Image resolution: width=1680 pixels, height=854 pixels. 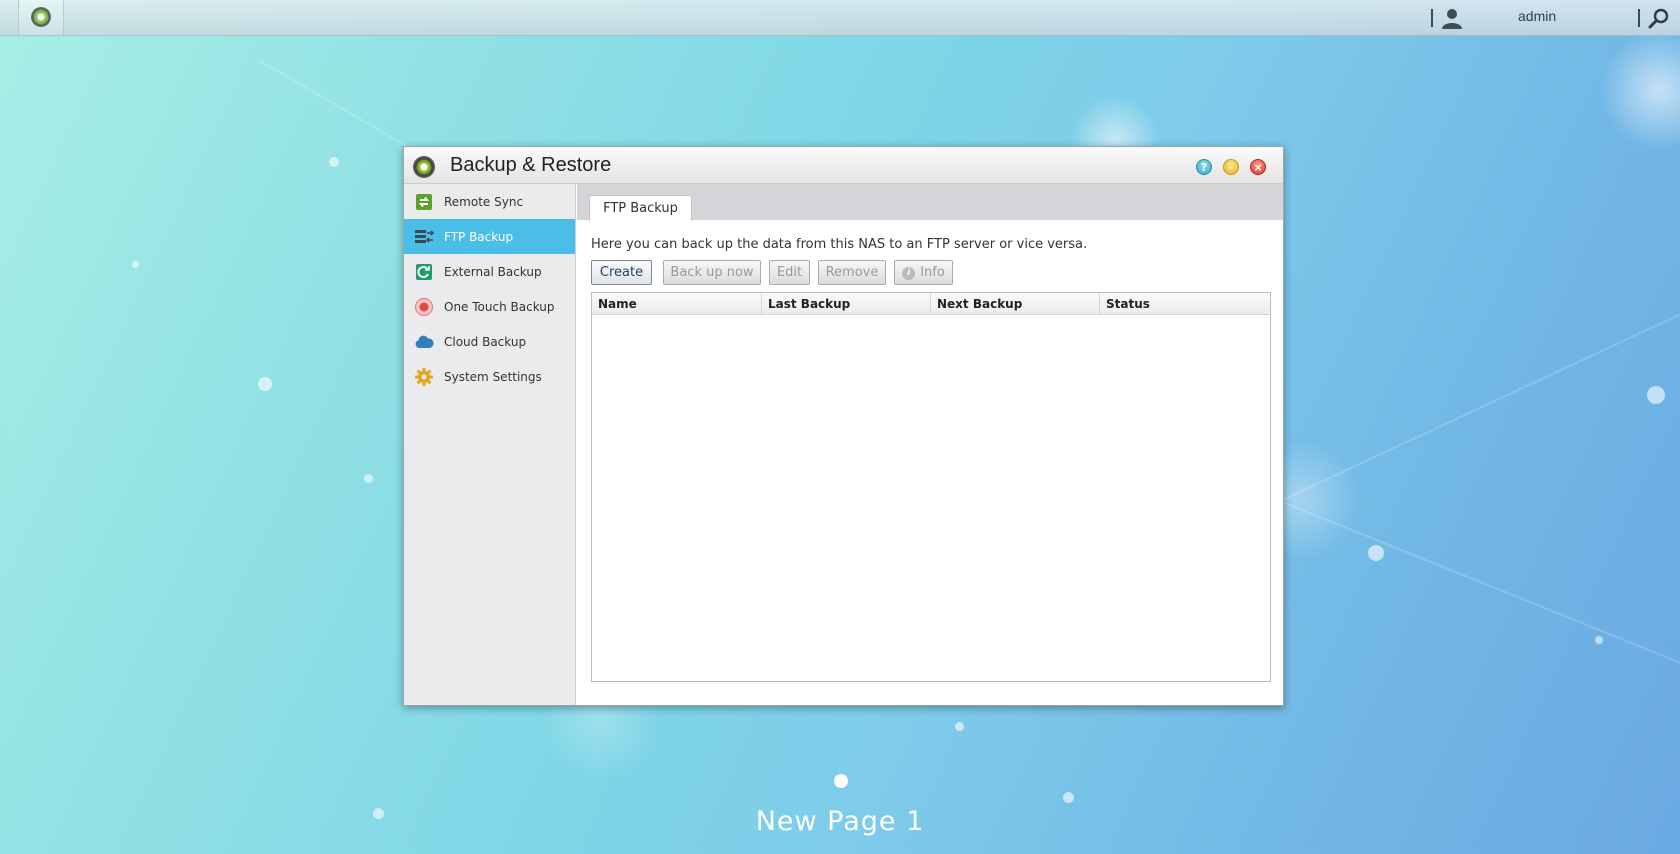 I want to click on one-touch-backup-icon, so click(x=424, y=307).